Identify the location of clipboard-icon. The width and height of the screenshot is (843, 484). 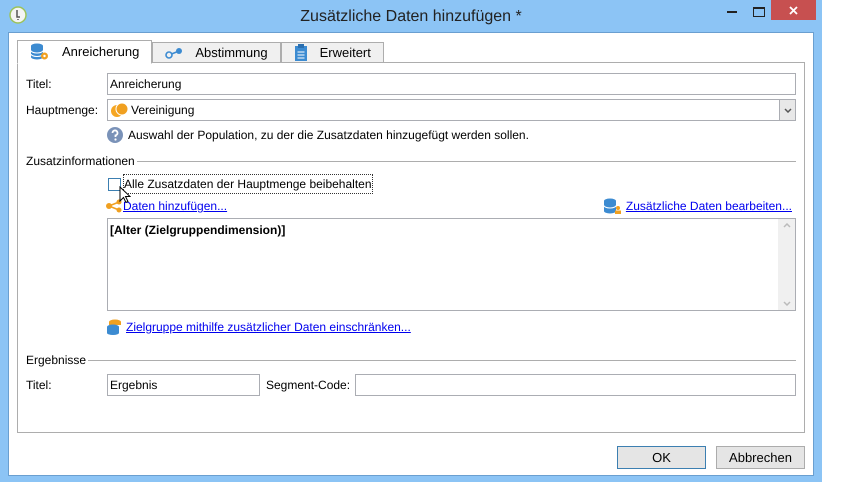
(301, 52).